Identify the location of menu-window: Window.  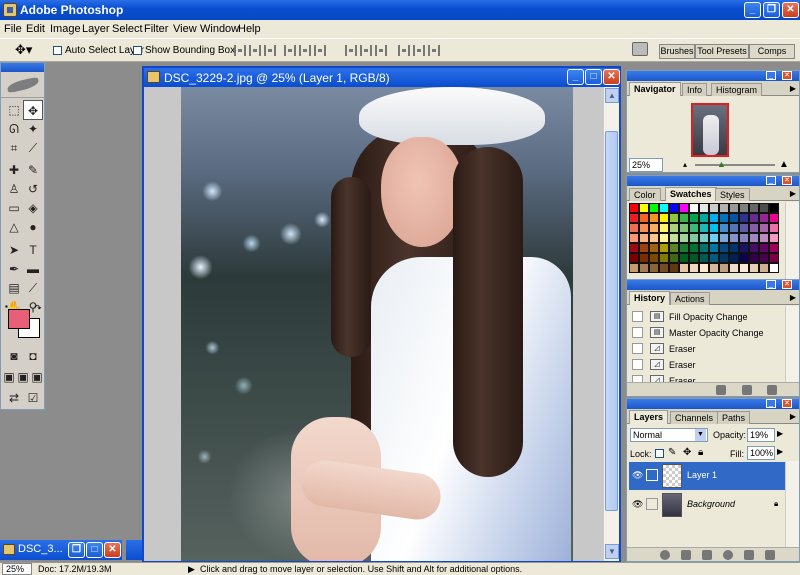
(219, 29).